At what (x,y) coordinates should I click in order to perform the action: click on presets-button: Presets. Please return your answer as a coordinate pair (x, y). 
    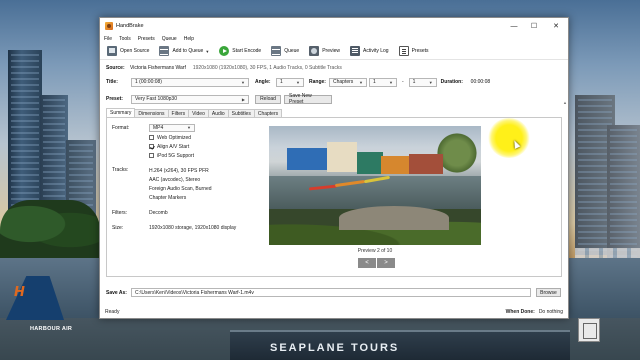
    Looking at the image, I should click on (414, 51).